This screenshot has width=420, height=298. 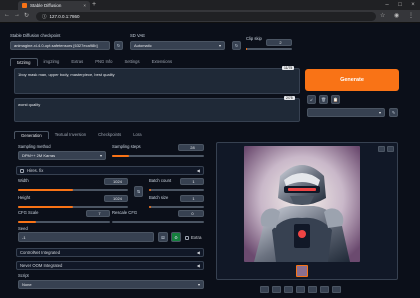 I want to click on back-icon: ←, so click(x=7, y=15).